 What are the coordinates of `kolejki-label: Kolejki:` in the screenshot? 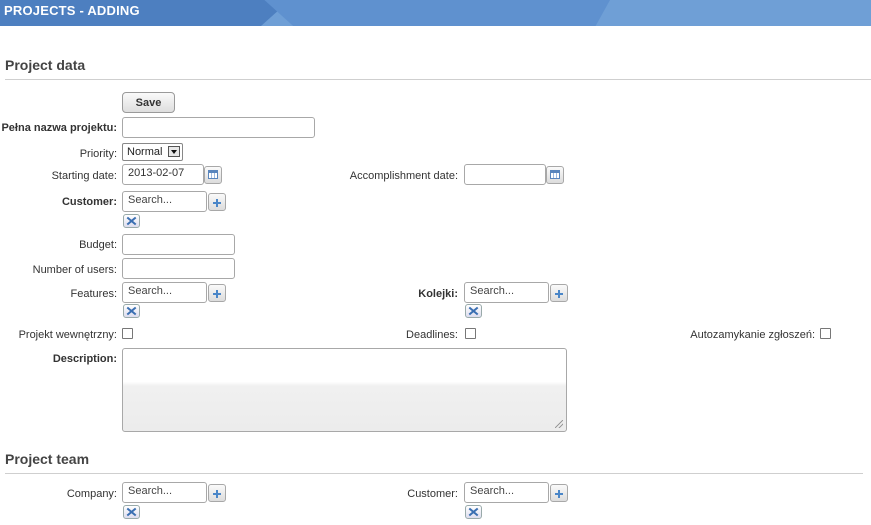 It's located at (438, 294).